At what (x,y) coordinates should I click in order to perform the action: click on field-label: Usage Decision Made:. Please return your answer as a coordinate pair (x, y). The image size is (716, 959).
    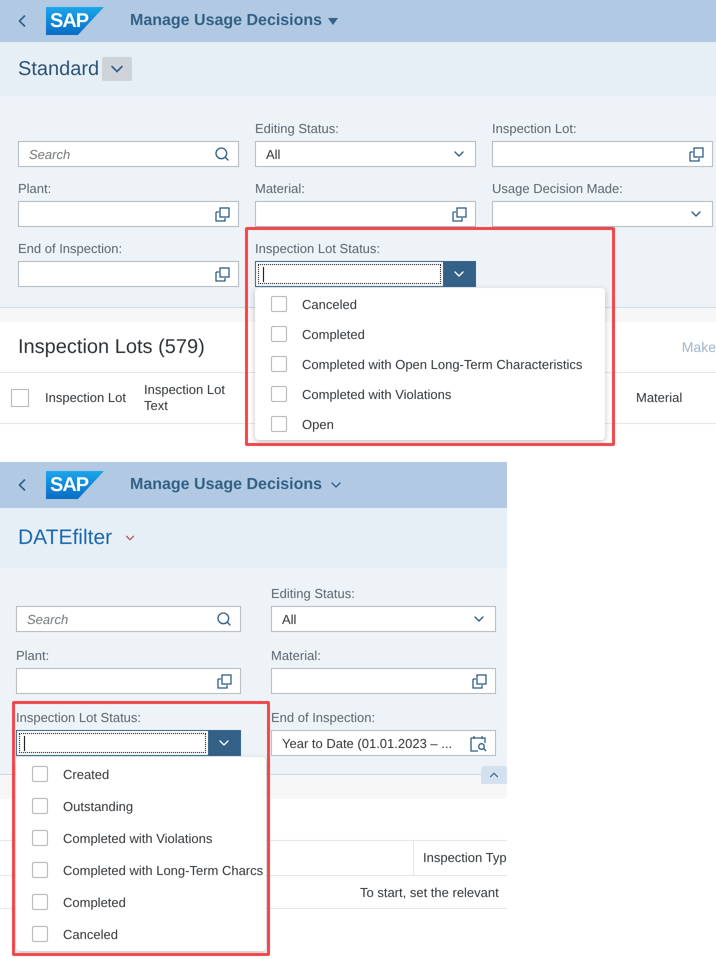
    Looking at the image, I should click on (558, 188).